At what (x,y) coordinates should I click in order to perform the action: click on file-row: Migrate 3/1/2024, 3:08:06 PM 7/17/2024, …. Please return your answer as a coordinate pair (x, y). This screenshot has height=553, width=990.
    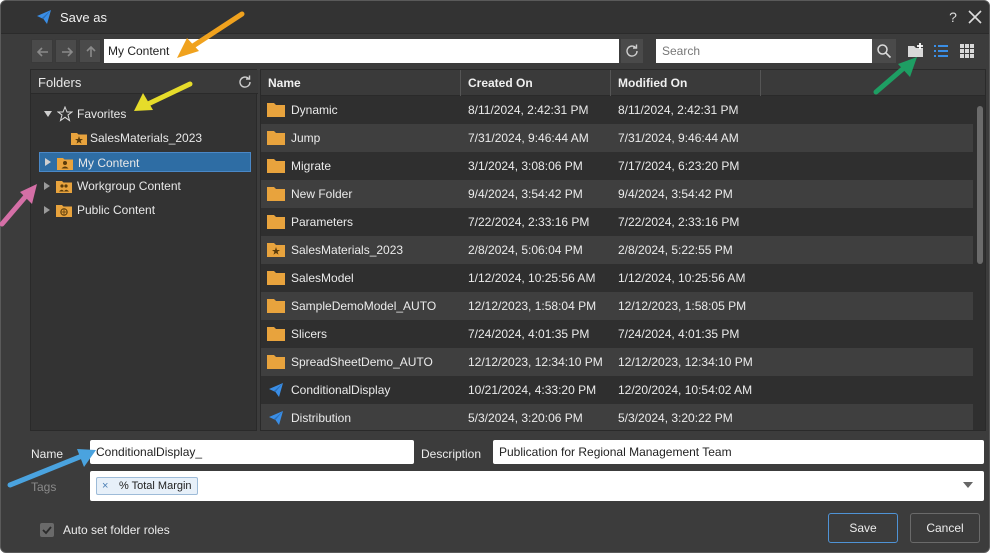
    Looking at the image, I should click on (617, 166).